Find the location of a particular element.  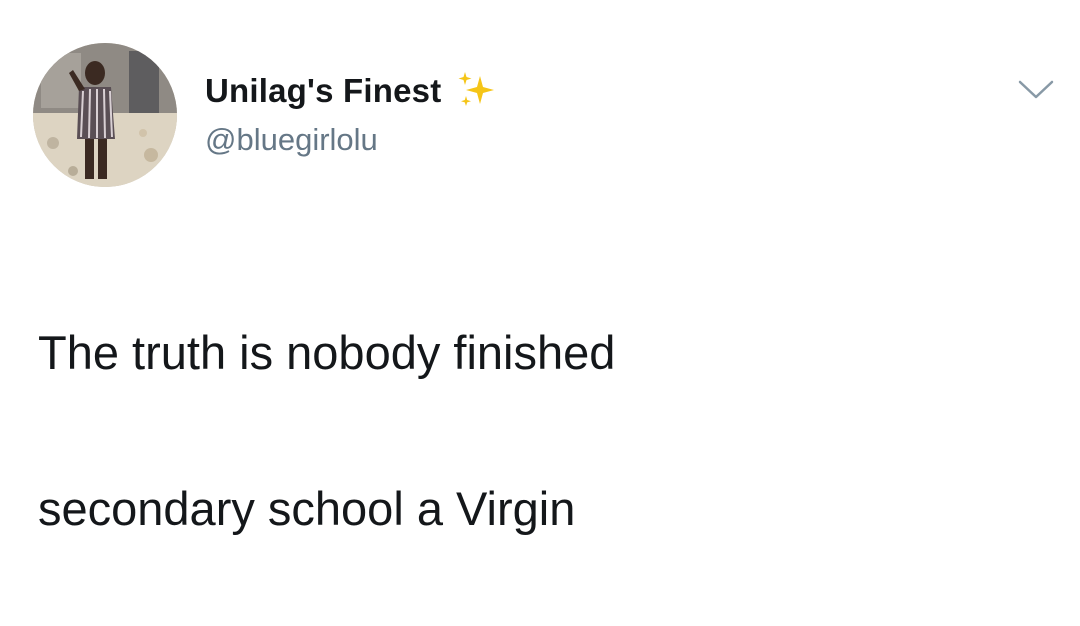

profile-photo-icon is located at coordinates (105, 115).